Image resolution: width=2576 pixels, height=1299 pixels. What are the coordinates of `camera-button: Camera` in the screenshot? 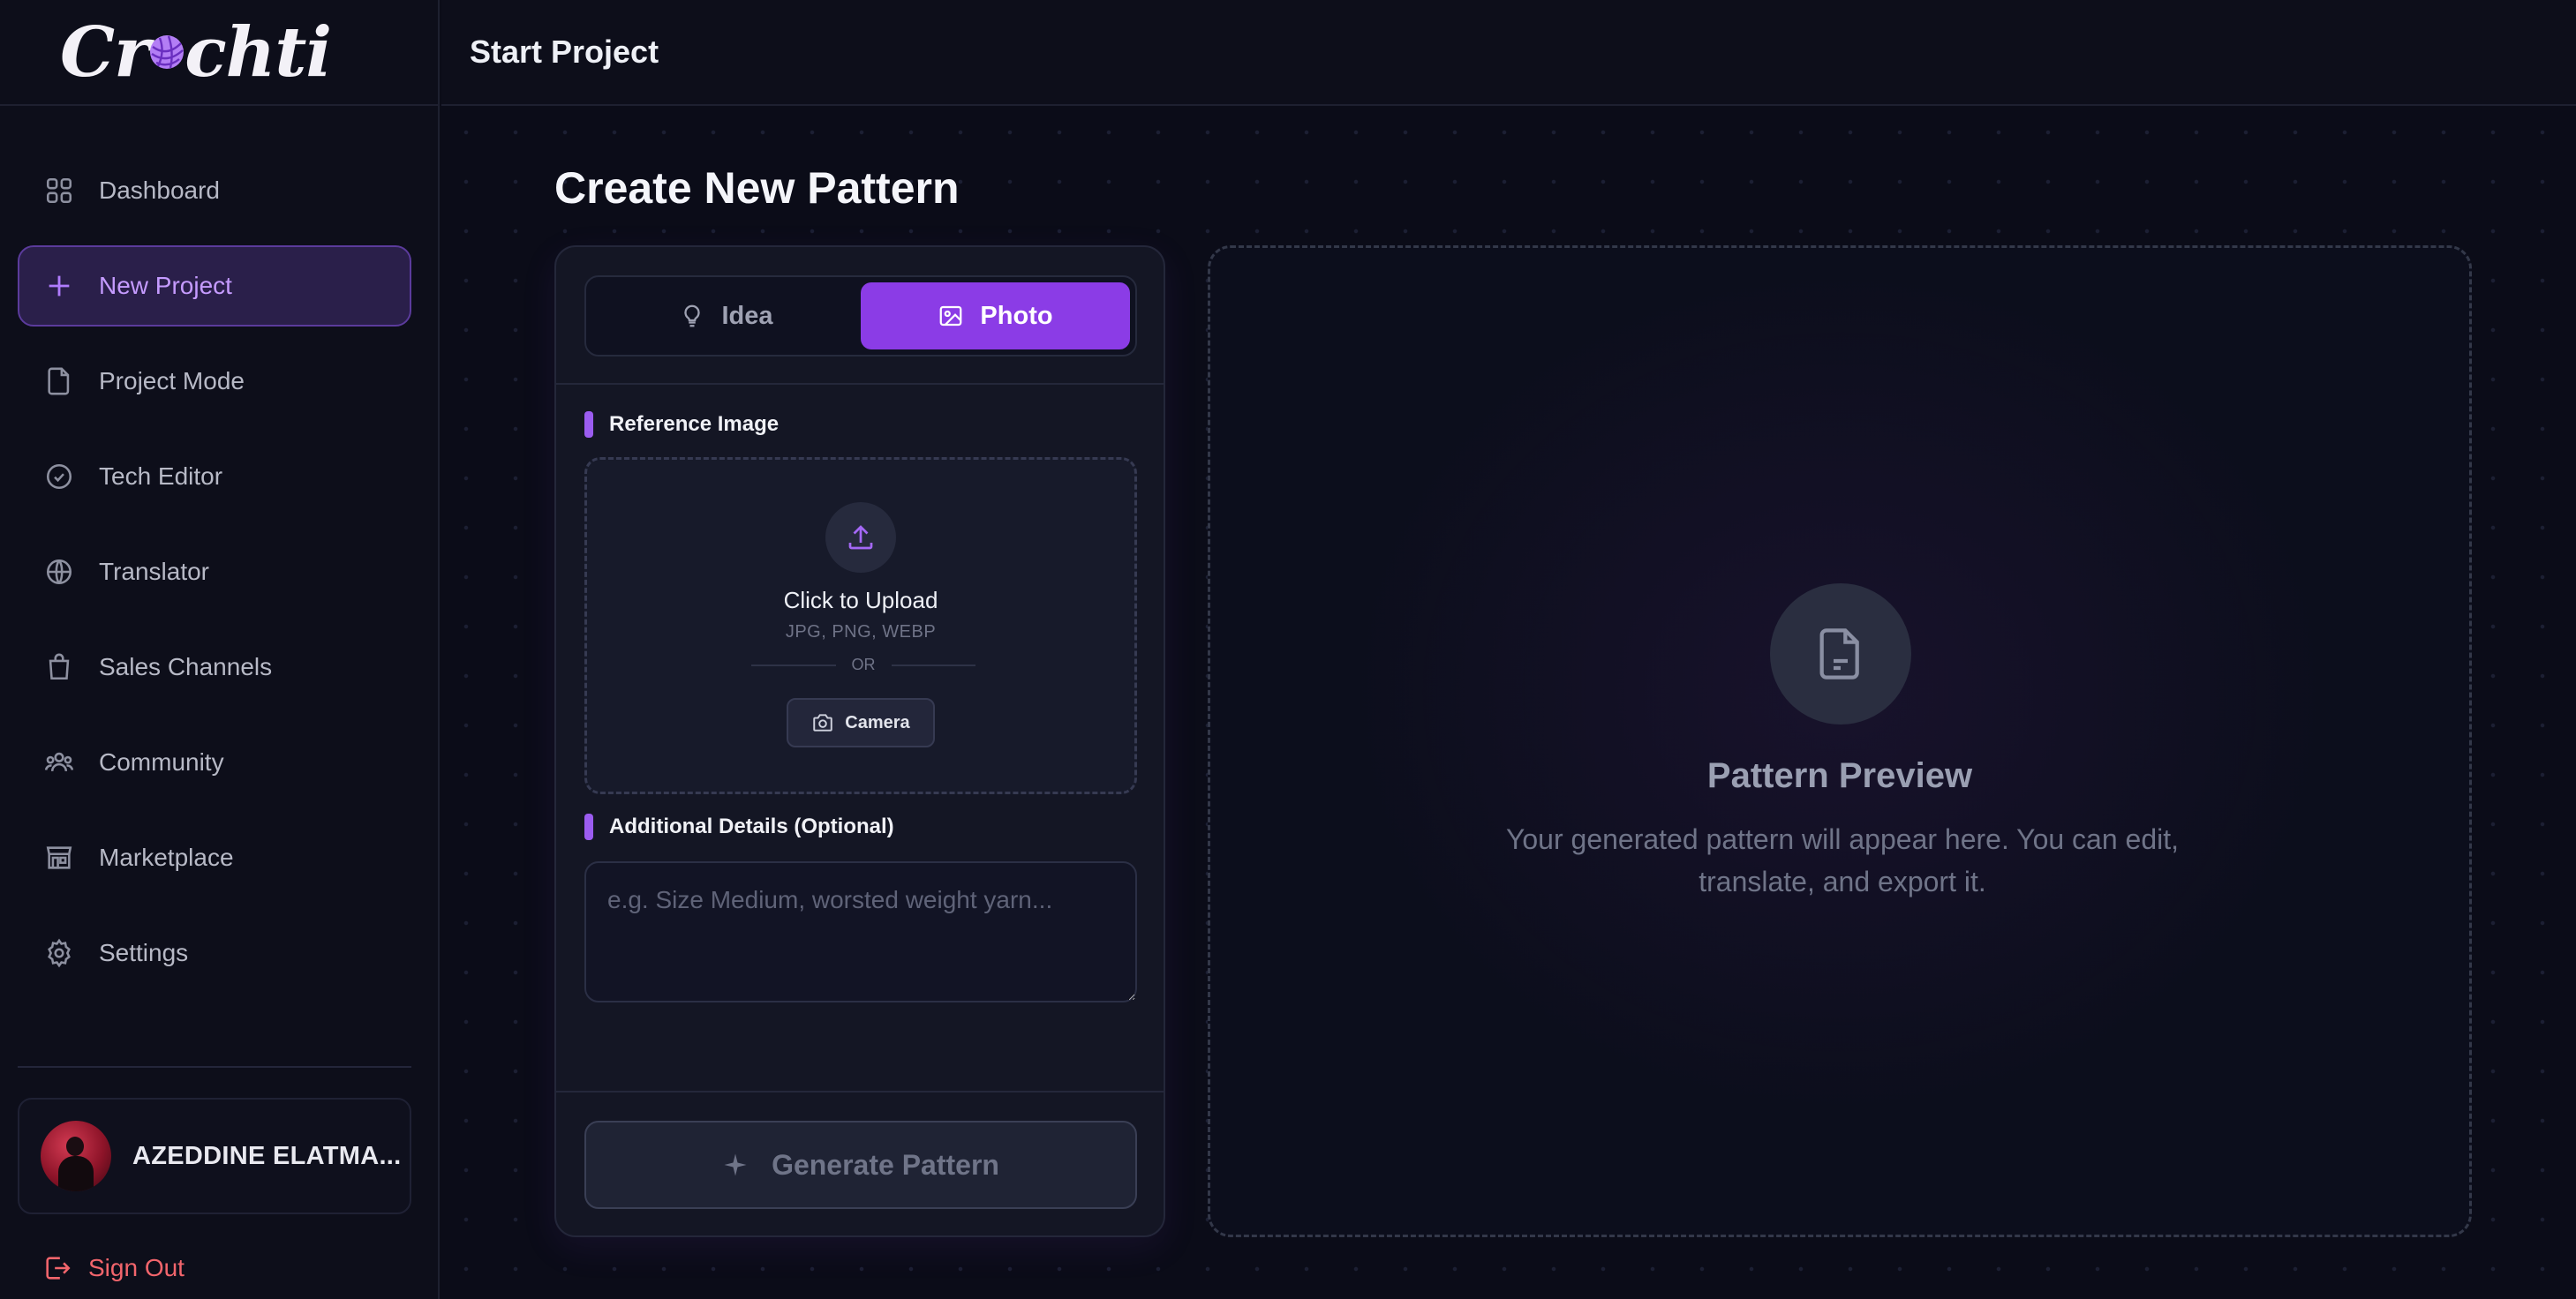 It's located at (861, 722).